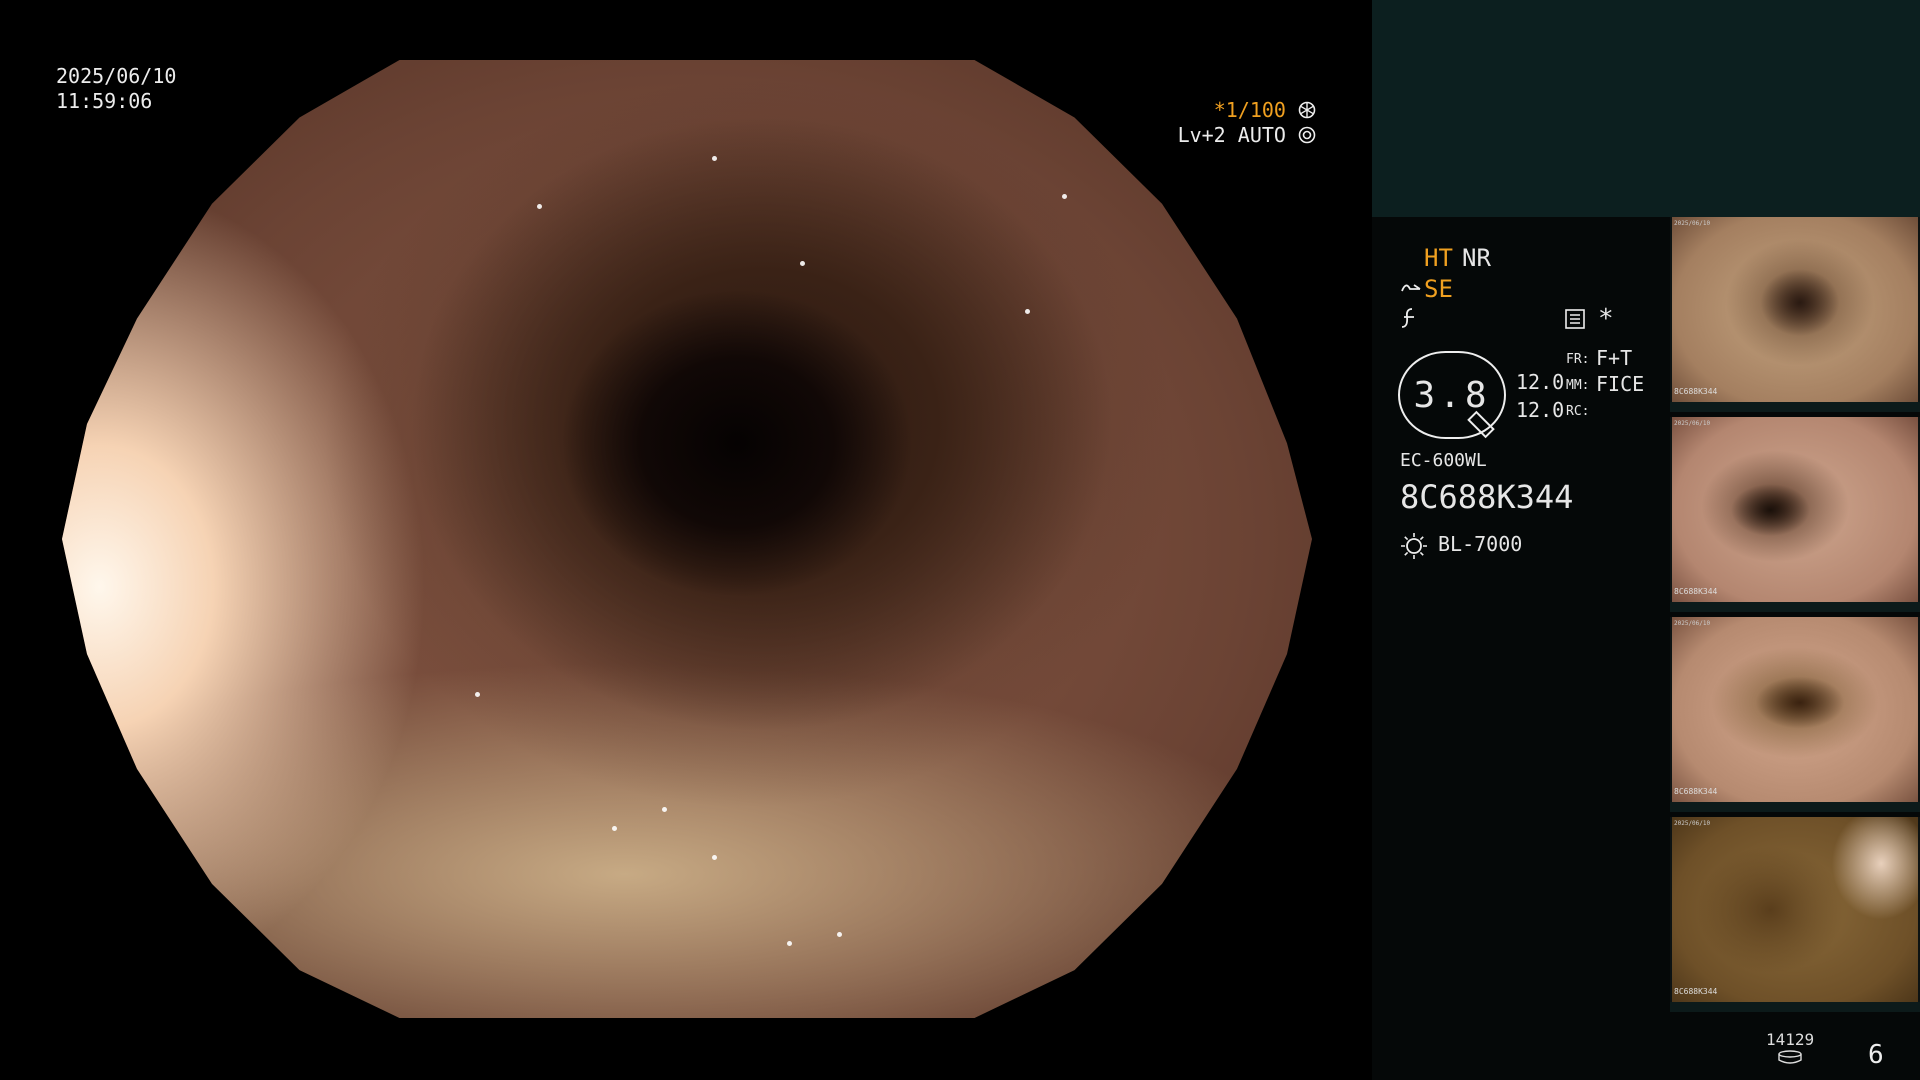 The height and width of the screenshot is (1080, 1920). I want to click on zoom-value: 3.8, so click(1452, 395).